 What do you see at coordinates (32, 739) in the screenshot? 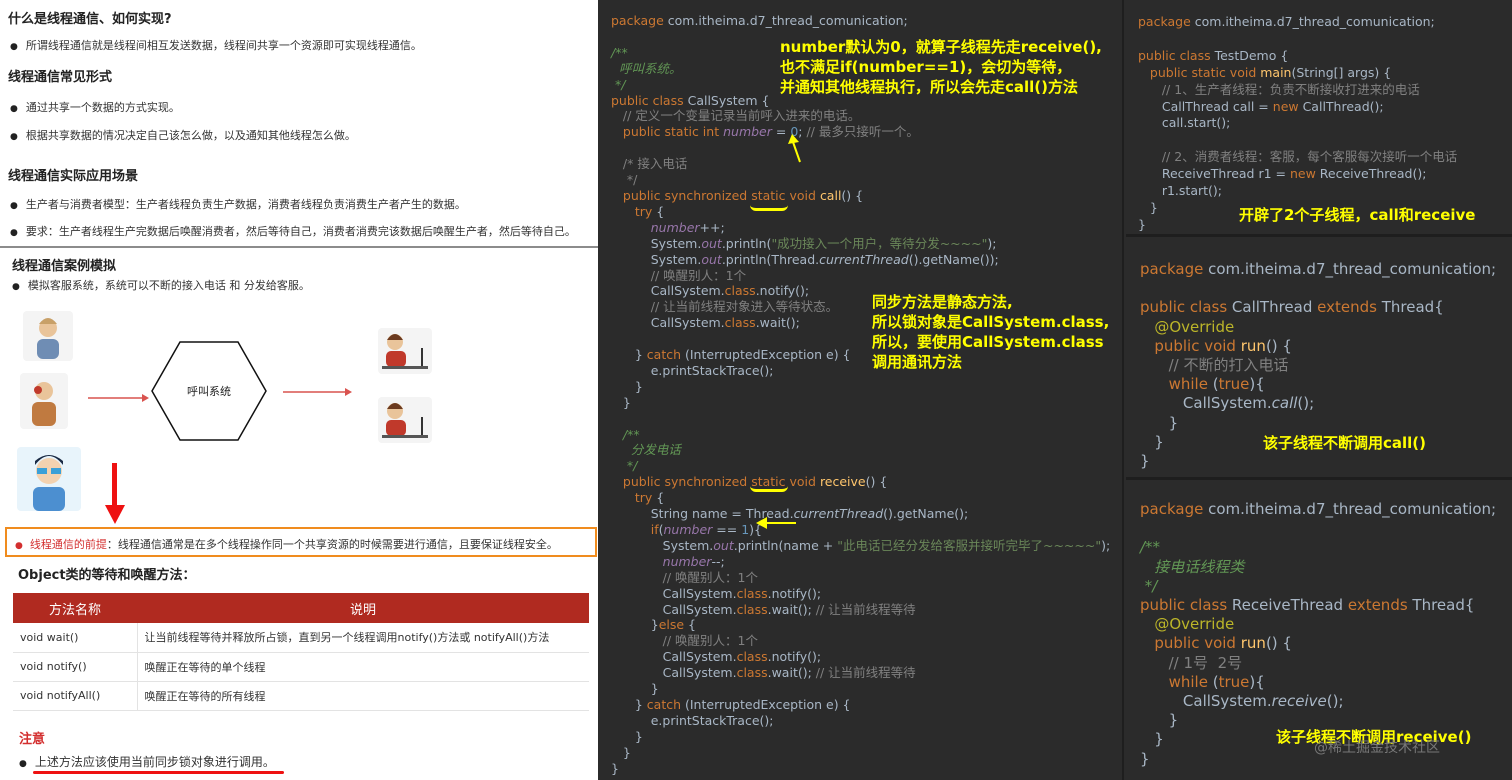
I see `note-title: 注意` at bounding box center [32, 739].